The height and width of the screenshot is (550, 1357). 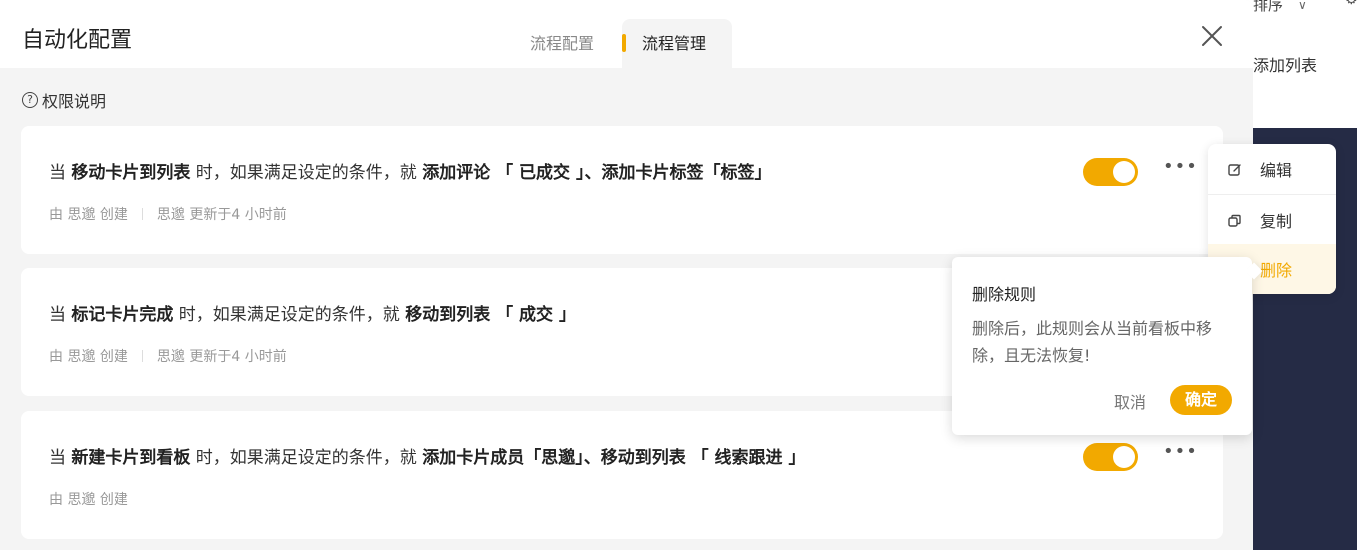 I want to click on rule-action: 添加卡片成员「思邈」、移动到列表 「 线索跟进 」, so click(x=614, y=458).